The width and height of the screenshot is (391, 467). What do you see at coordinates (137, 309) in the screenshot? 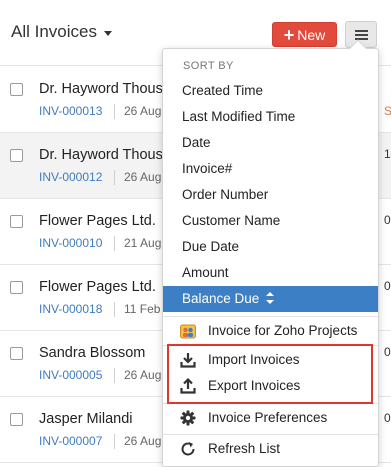
I see `invoice-date: 11 Feb` at bounding box center [137, 309].